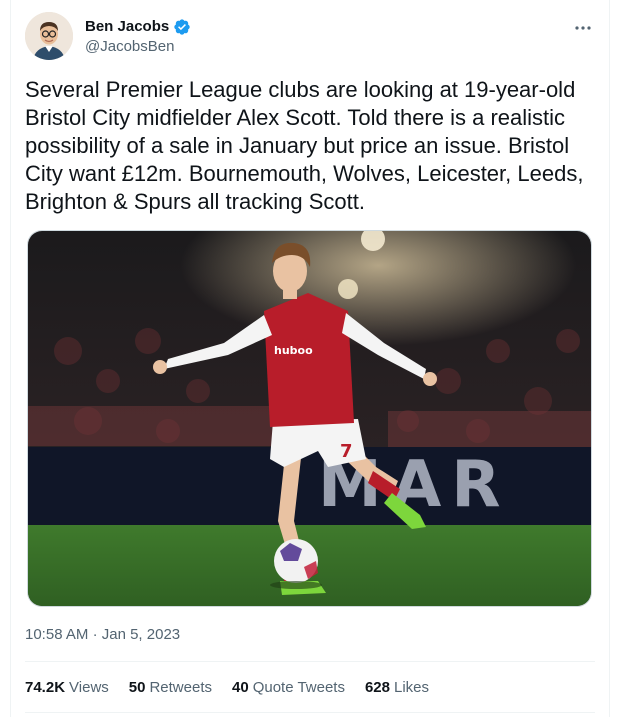 This screenshot has width=634, height=717. Describe the element at coordinates (377, 687) in the screenshot. I see `likes-count: 628` at that location.